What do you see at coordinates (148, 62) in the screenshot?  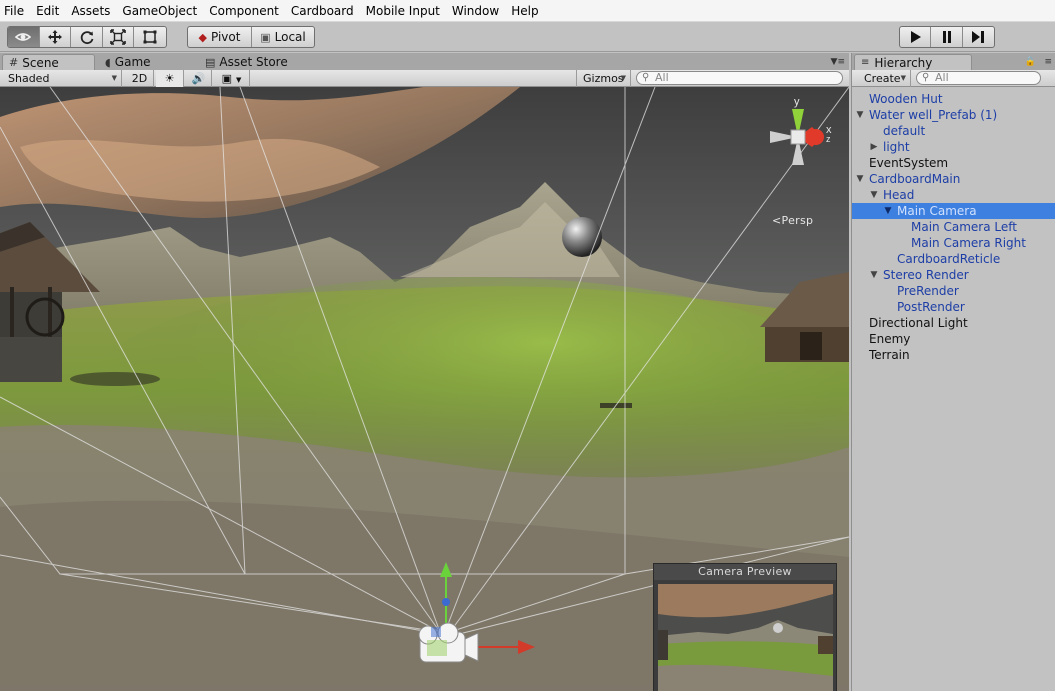 I see `tab-game: ◖ Game` at bounding box center [148, 62].